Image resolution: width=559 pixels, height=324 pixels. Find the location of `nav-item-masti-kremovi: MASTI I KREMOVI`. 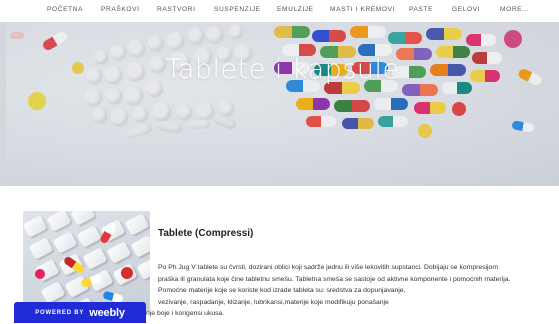

nav-item-masti-kremovi: MASTI I KREMOVI is located at coordinates (362, 9).